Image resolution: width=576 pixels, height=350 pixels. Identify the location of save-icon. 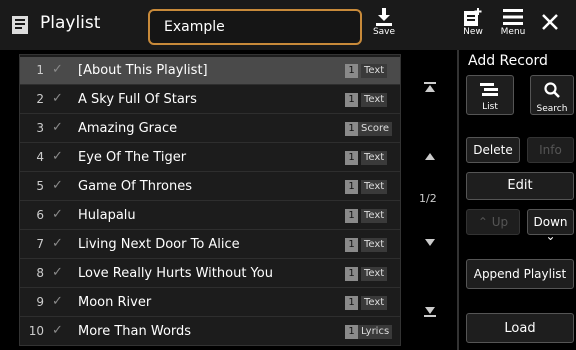
(384, 17).